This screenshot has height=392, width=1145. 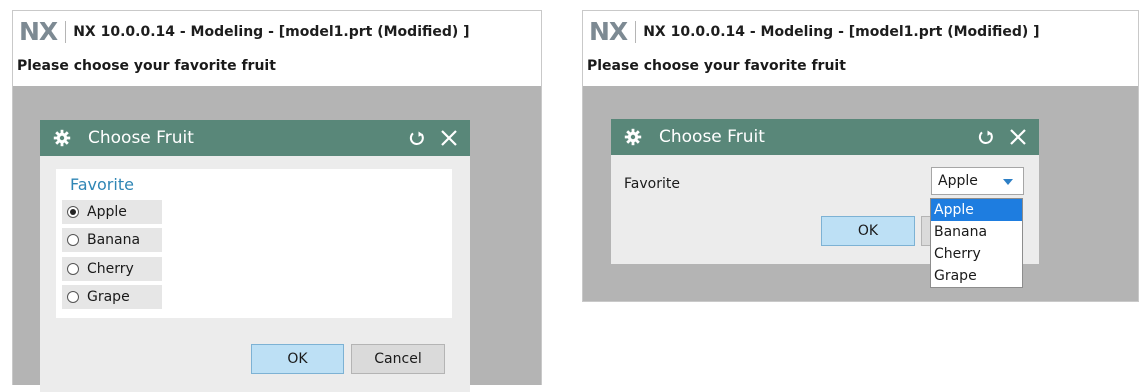 I want to click on favorite-select: Apple, so click(x=977, y=181).